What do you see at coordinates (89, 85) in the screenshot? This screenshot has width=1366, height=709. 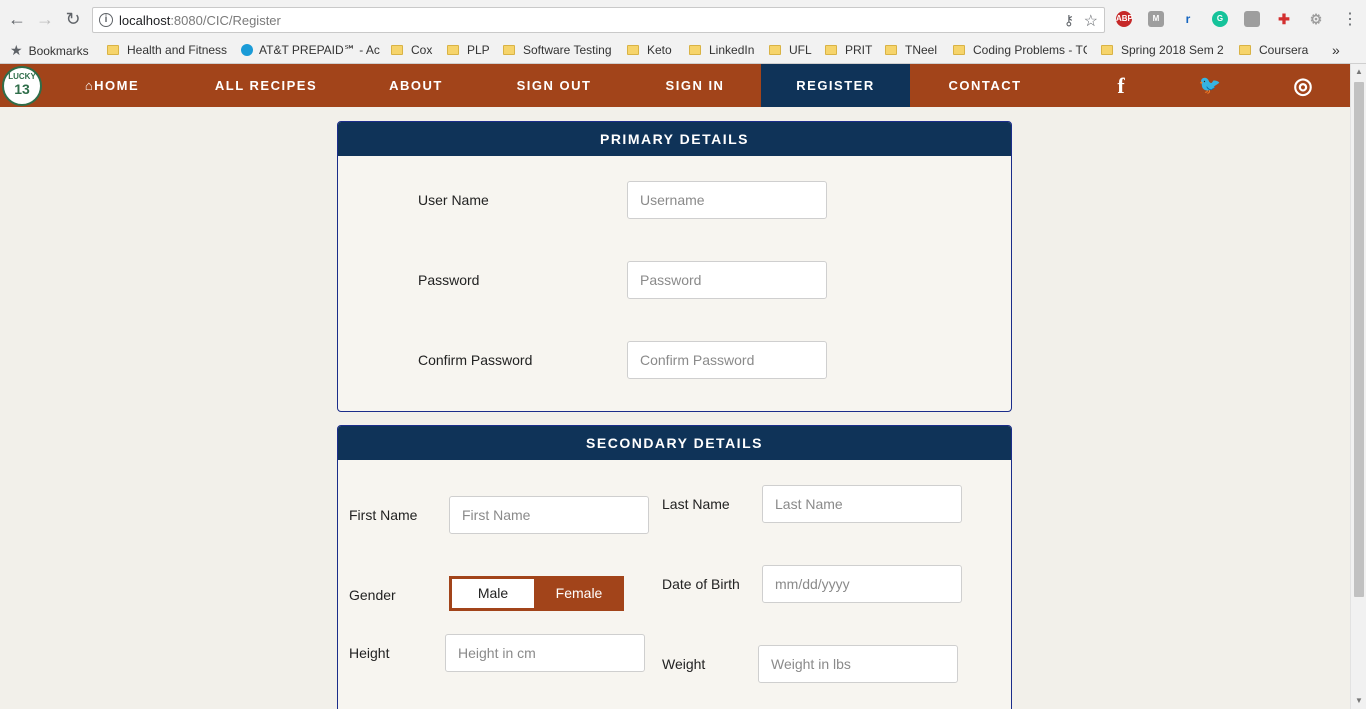 I see `home-icon: ⌂` at bounding box center [89, 85].